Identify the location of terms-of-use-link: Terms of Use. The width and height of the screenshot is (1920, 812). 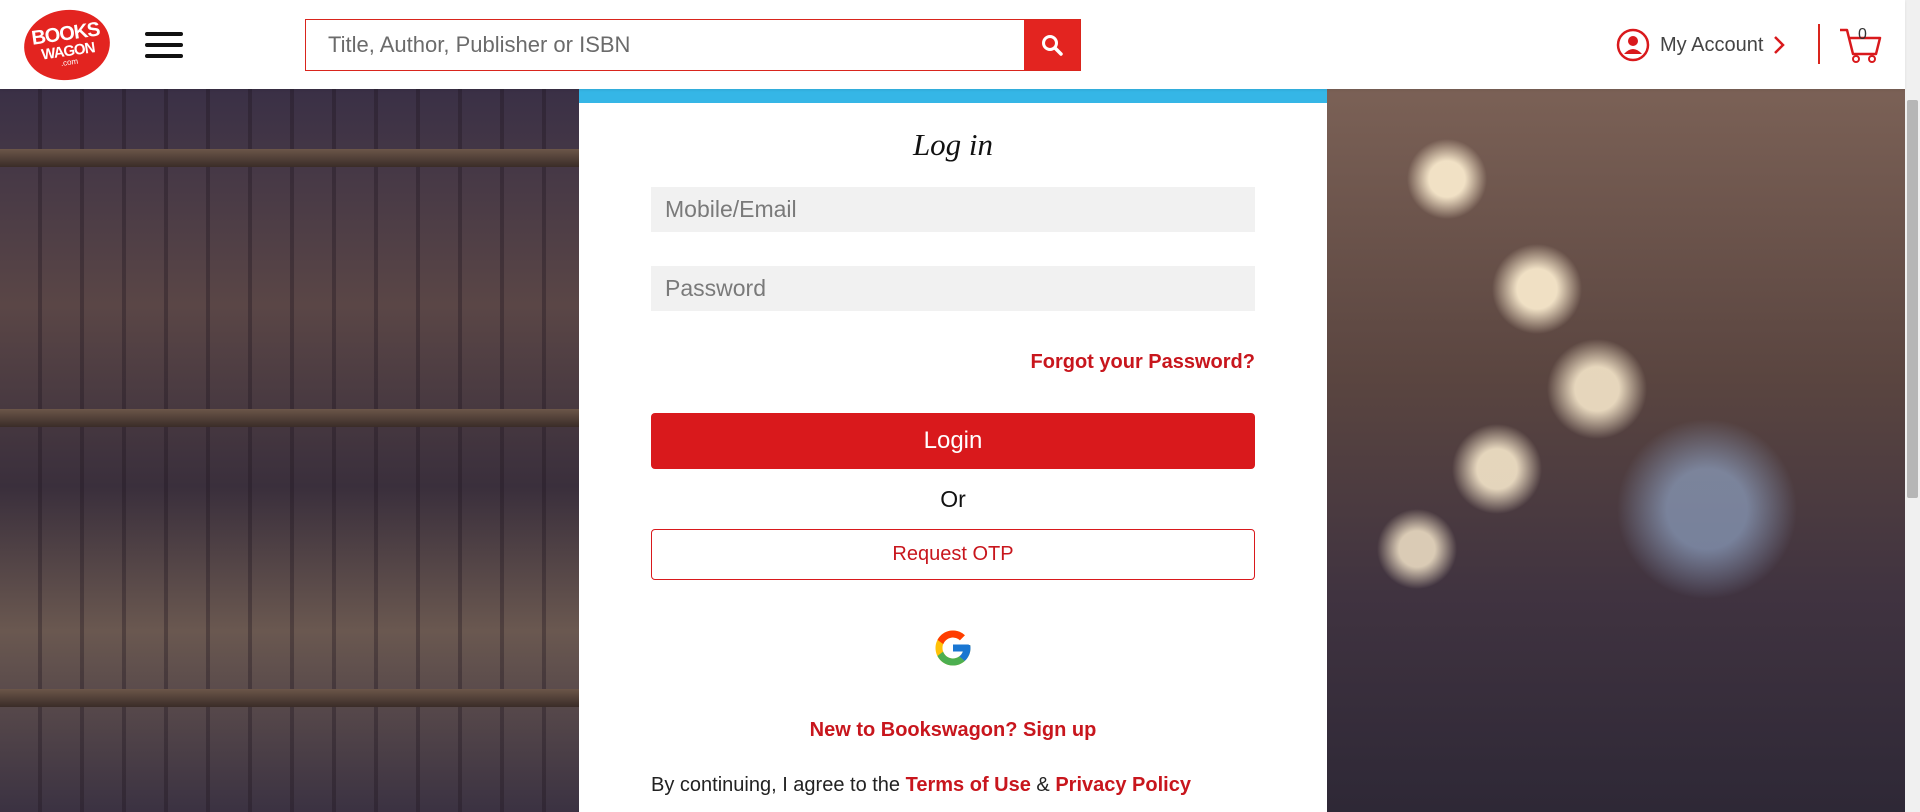
(968, 785).